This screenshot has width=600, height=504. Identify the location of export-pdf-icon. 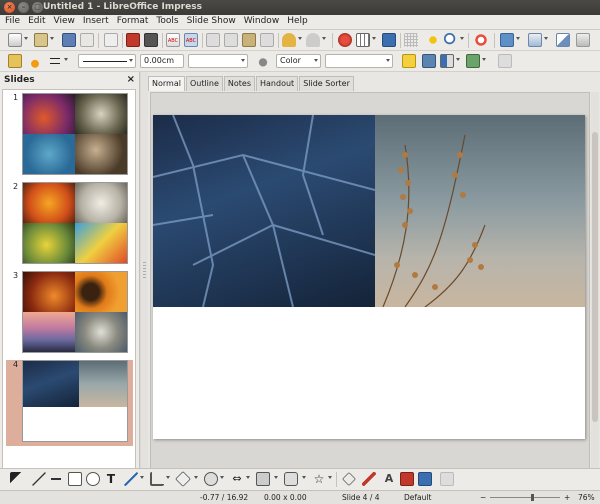
(133, 40).